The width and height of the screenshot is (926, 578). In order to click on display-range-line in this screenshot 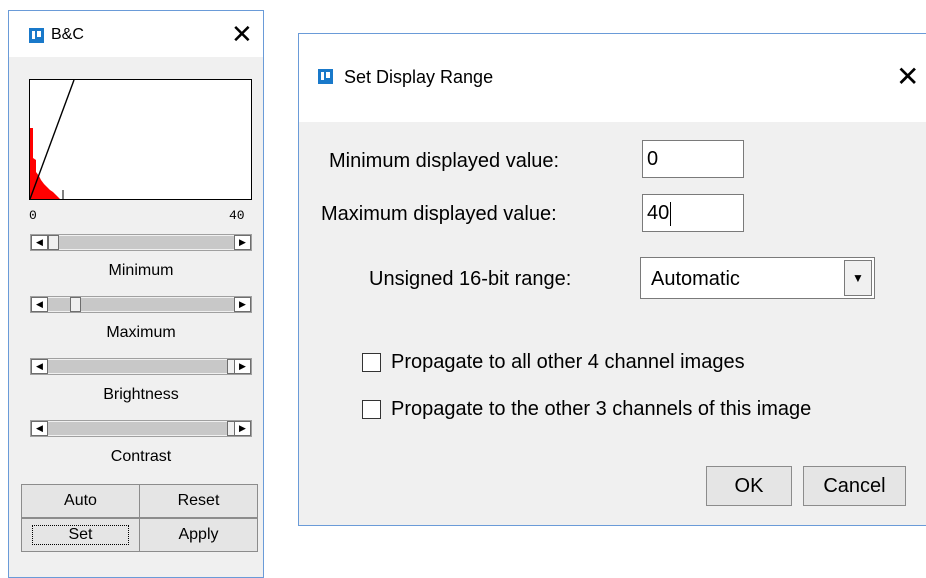, I will do `click(52, 139)`.